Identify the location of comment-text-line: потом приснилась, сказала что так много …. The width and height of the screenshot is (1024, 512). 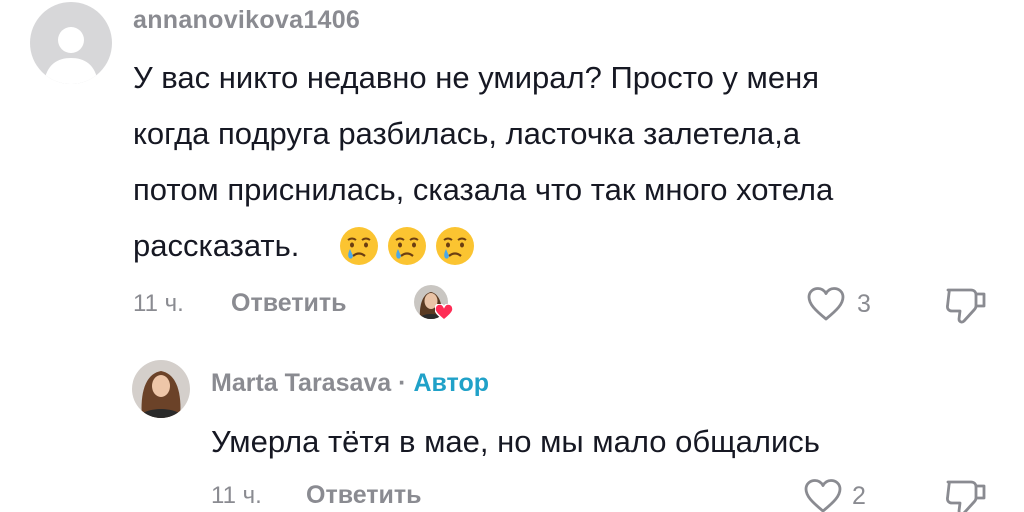
(483, 189).